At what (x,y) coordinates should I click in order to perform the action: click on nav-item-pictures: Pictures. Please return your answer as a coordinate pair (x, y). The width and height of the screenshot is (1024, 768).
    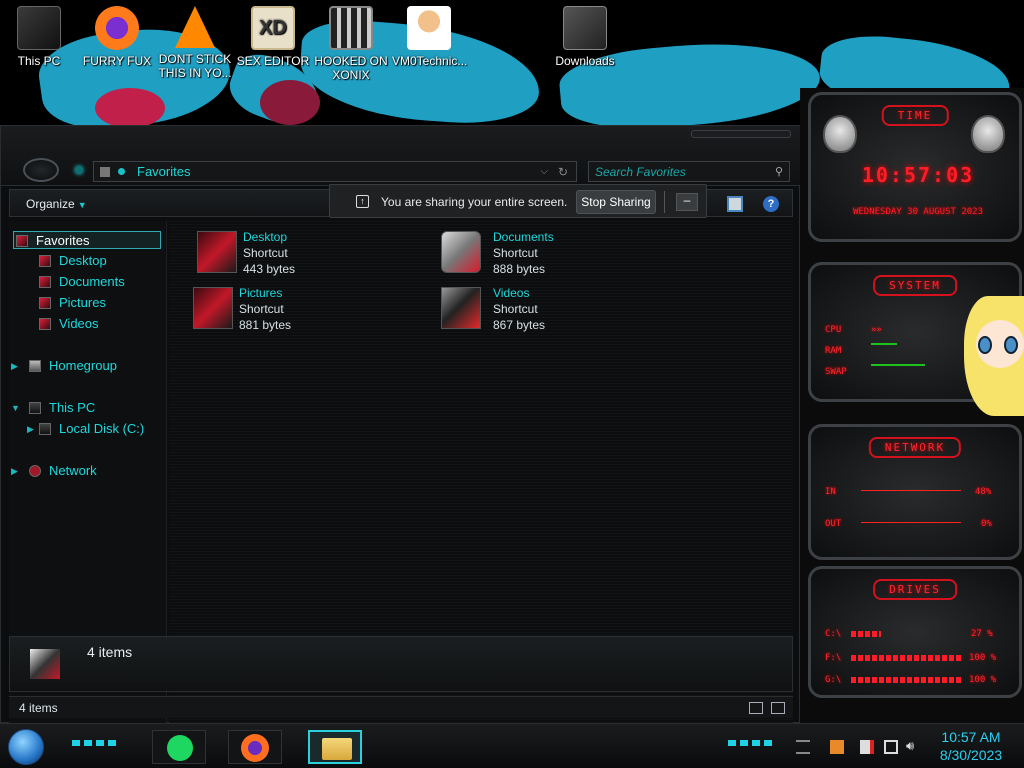
    Looking at the image, I should click on (72, 303).